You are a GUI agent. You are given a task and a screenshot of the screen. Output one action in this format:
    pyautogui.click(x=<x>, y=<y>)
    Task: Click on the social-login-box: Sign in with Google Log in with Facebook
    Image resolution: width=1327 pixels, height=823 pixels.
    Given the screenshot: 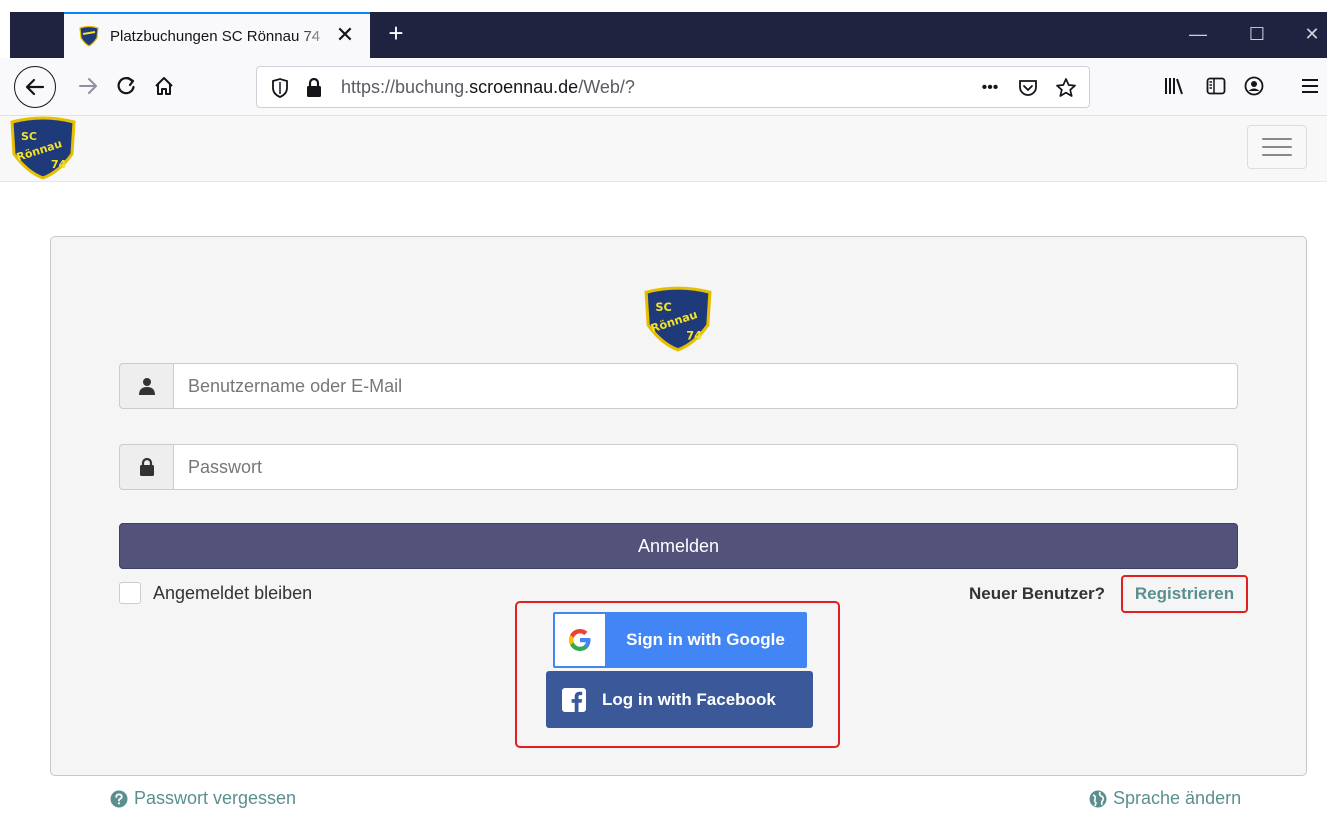 What is the action you would take?
    pyautogui.click(x=677, y=674)
    